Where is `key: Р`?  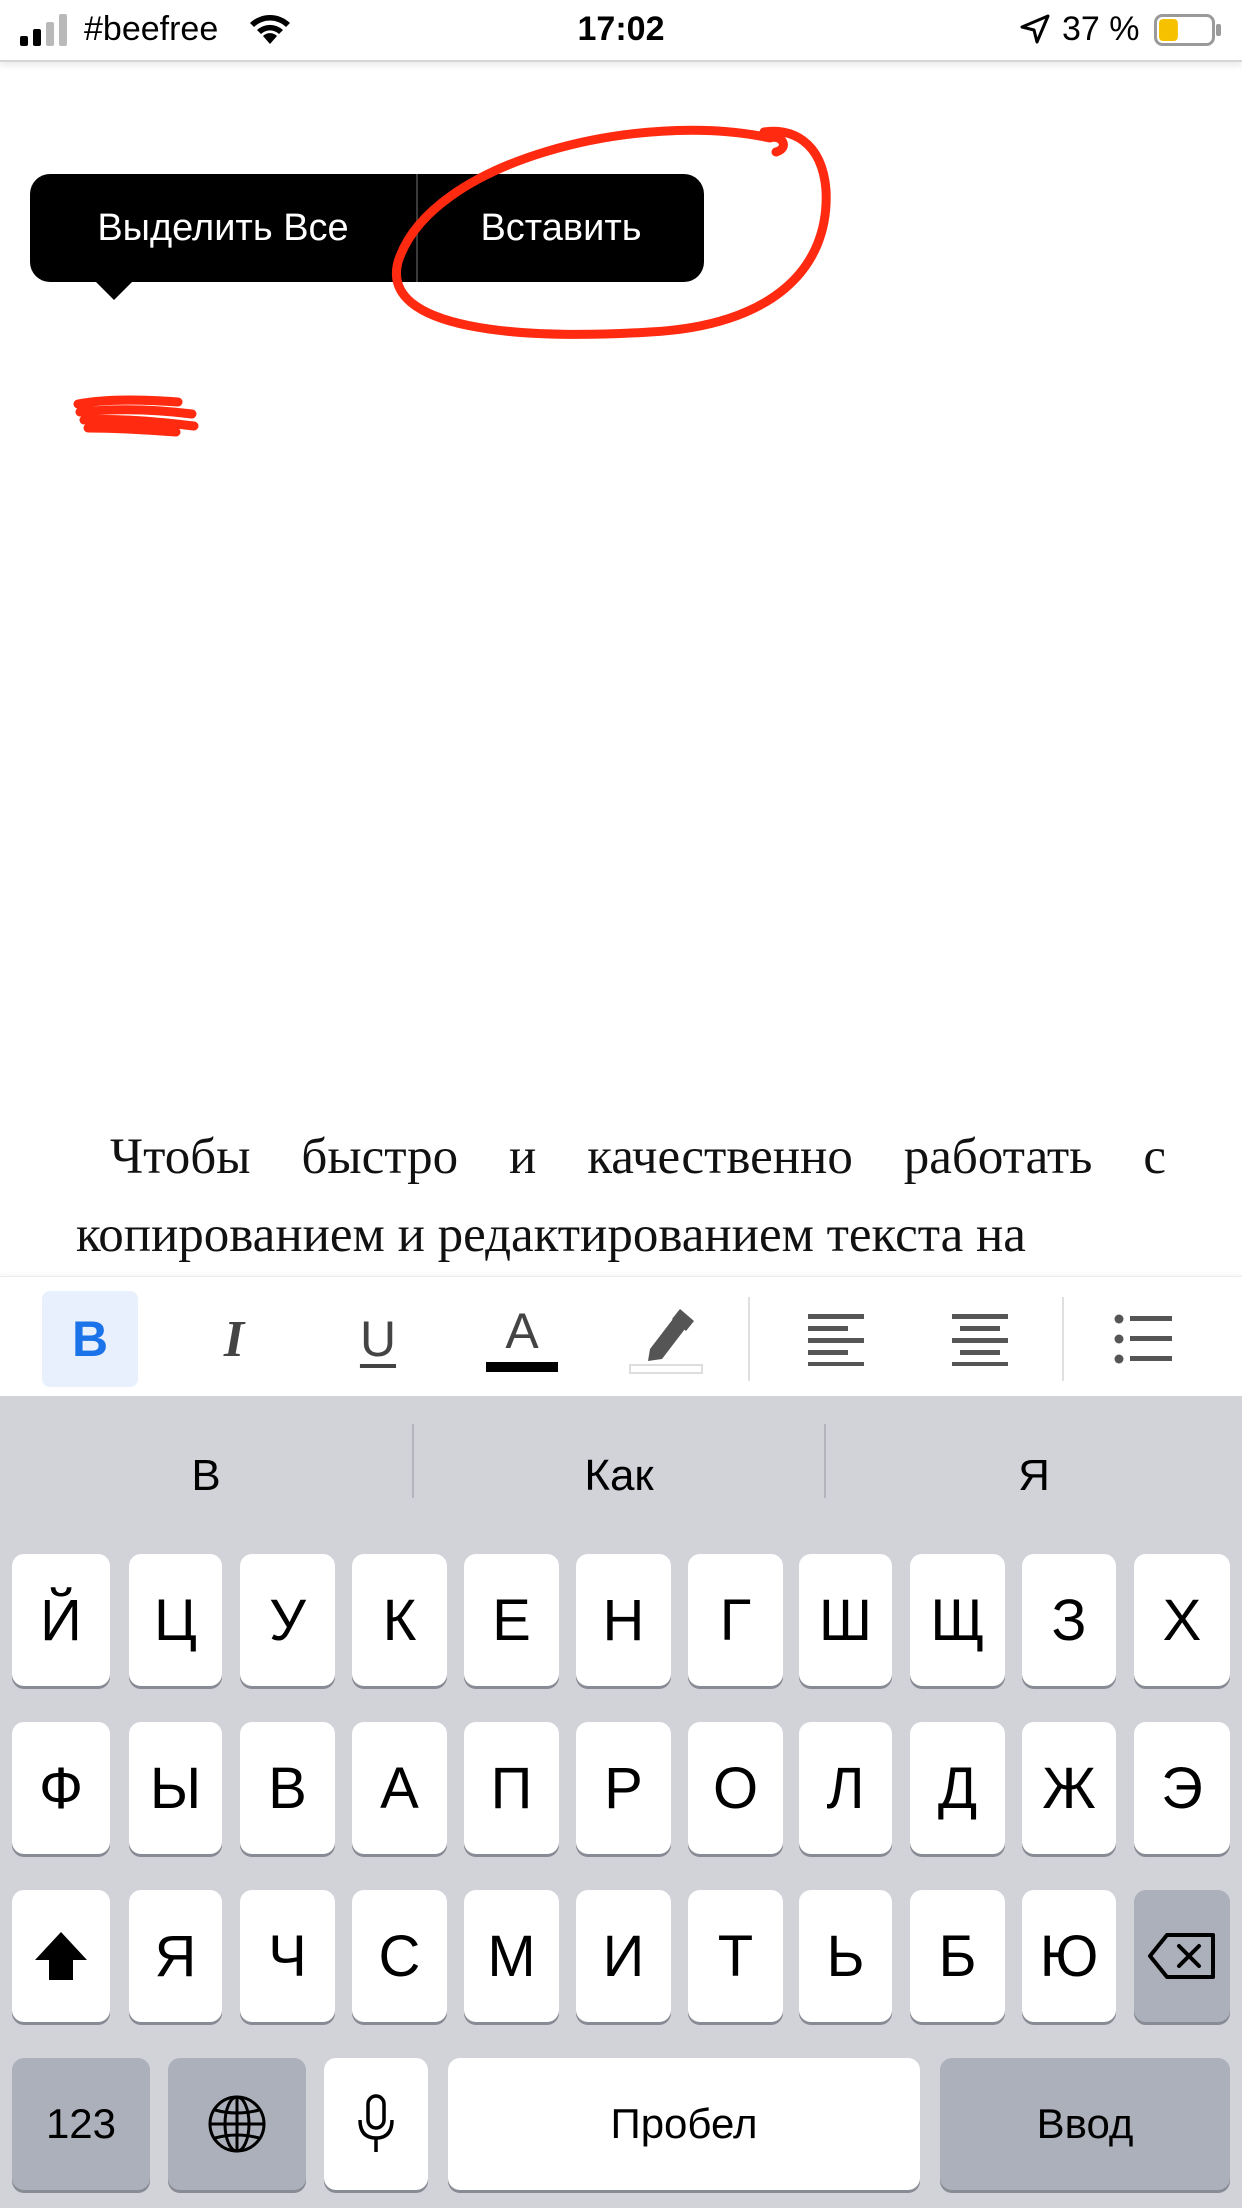 key: Р is located at coordinates (623, 1788).